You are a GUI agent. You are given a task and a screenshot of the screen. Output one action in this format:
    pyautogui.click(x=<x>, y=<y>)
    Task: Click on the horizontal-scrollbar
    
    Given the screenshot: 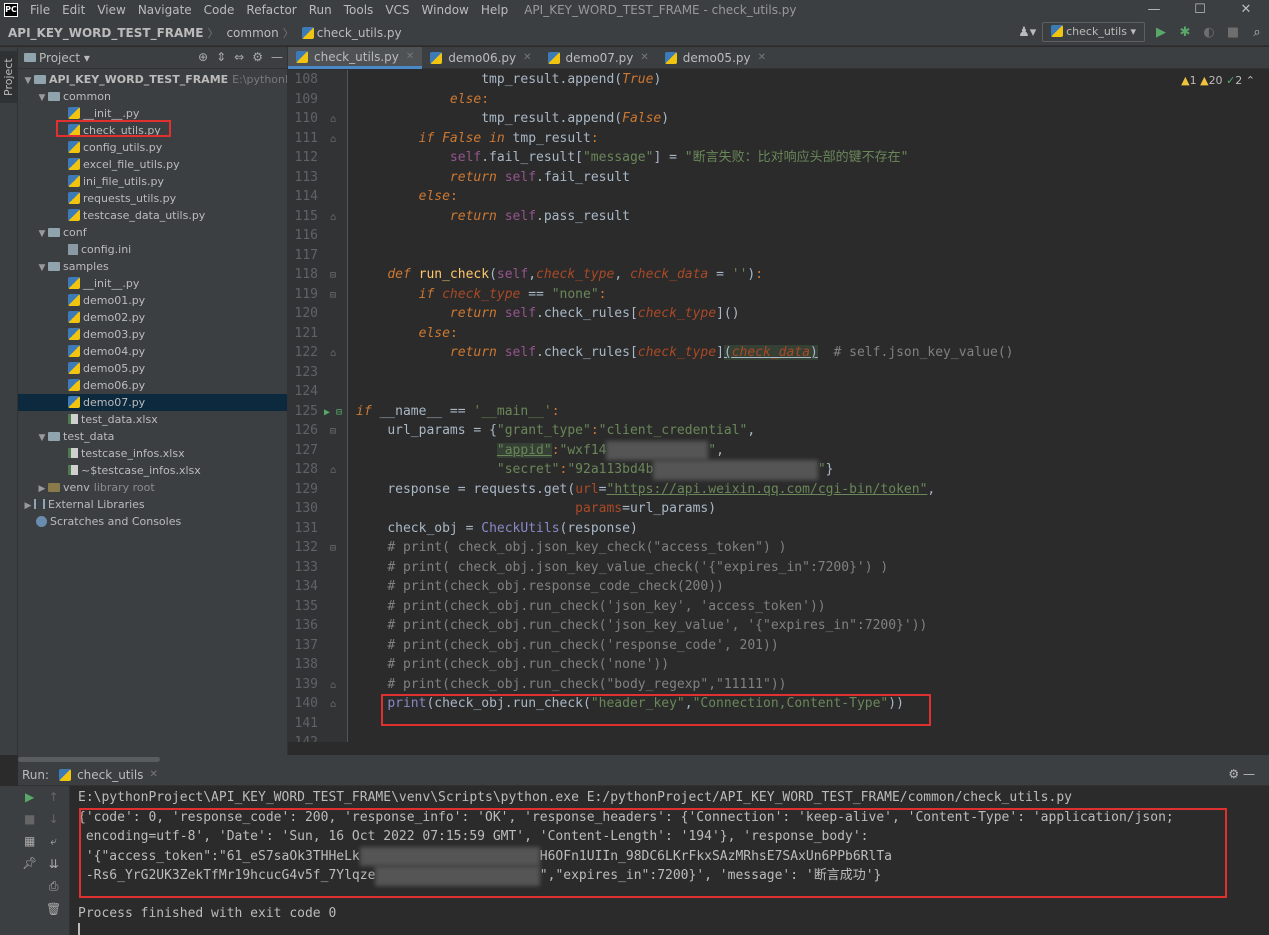 What is the action you would take?
    pyautogui.click(x=643, y=759)
    